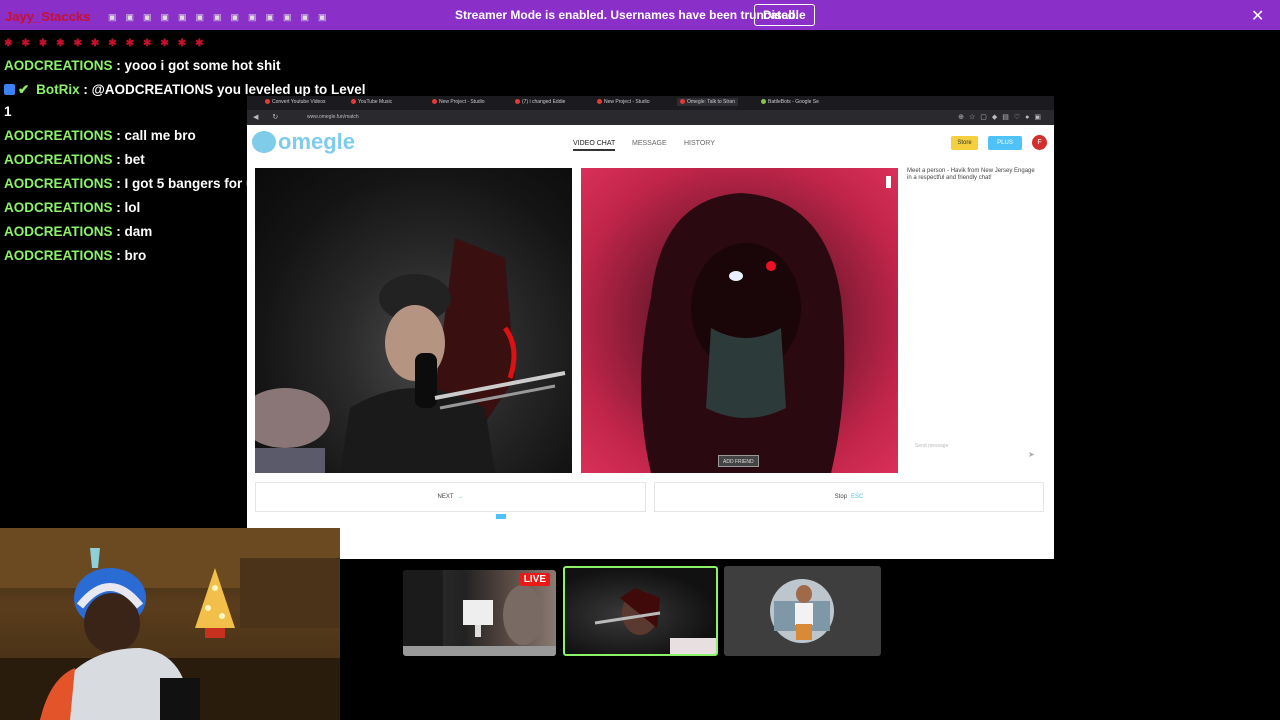 The height and width of the screenshot is (720, 1280). Describe the element at coordinates (840, 497) in the screenshot. I see `stop-label: Stop` at that location.